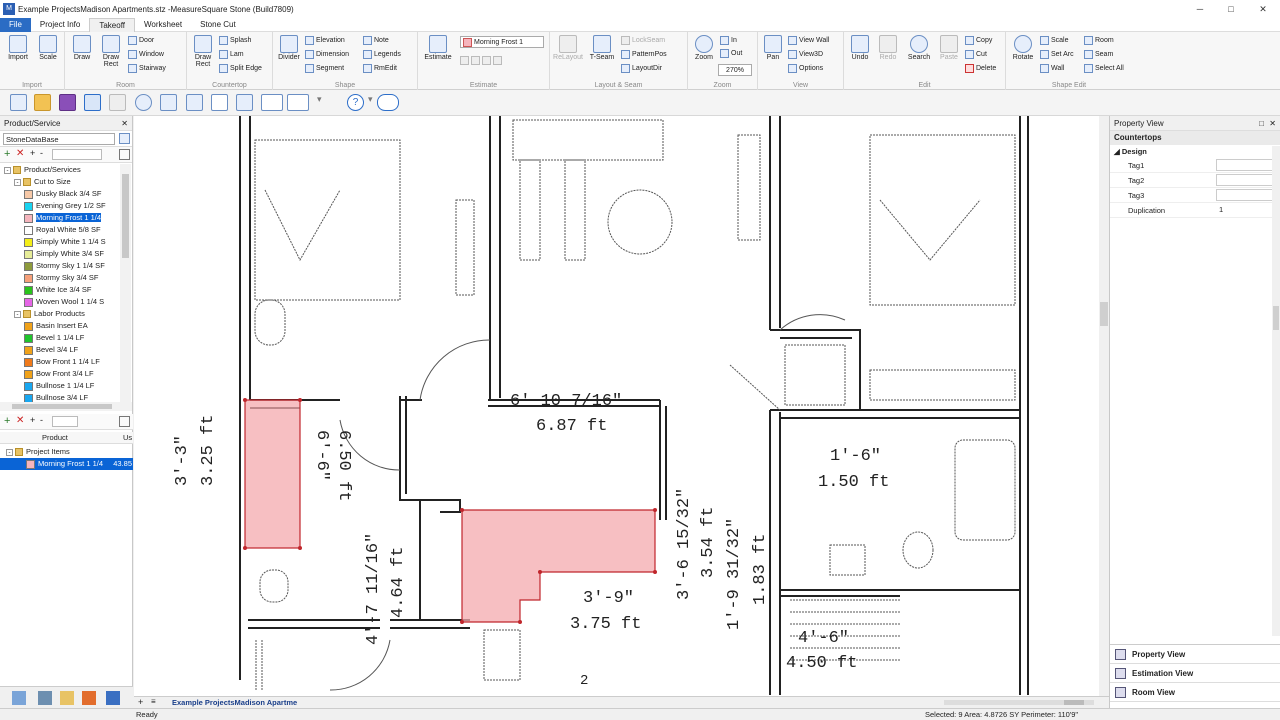  Describe the element at coordinates (1263, 9) in the screenshot. I see `close-button: ✕` at that location.